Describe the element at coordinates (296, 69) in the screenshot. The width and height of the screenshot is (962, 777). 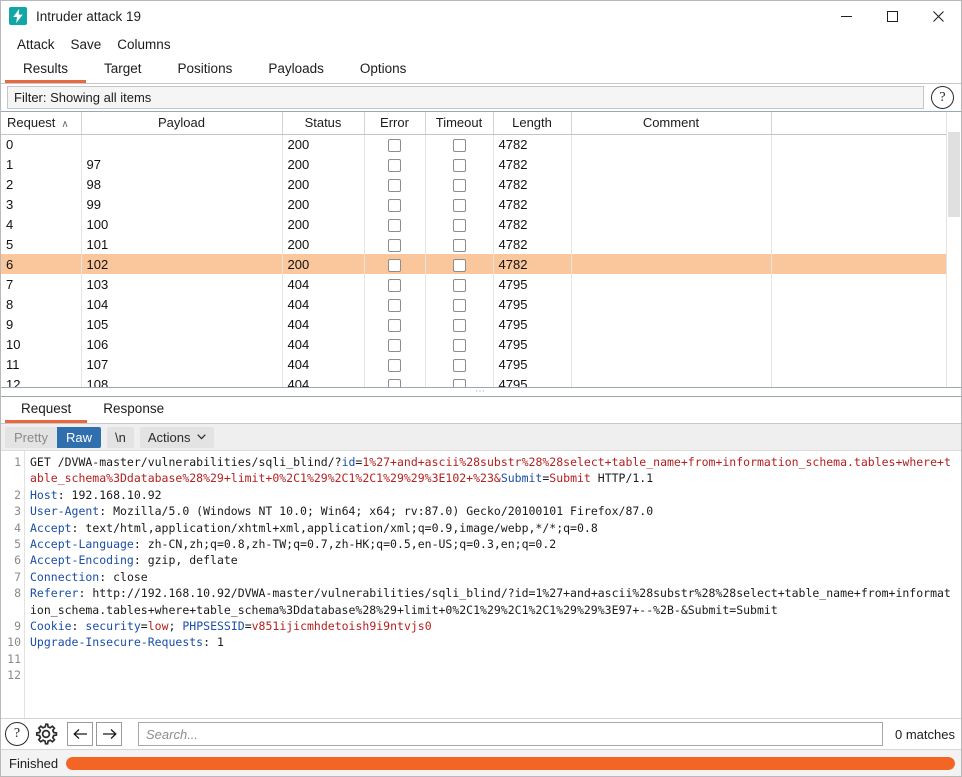
I see `tab-payloads: Payloads` at that location.